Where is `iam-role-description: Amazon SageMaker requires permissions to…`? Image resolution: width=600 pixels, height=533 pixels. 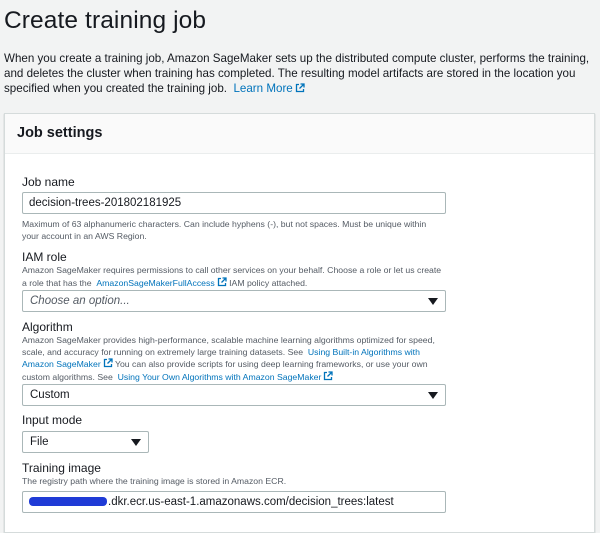 iam-role-description: Amazon SageMaker requires permissions to… is located at coordinates (232, 277).